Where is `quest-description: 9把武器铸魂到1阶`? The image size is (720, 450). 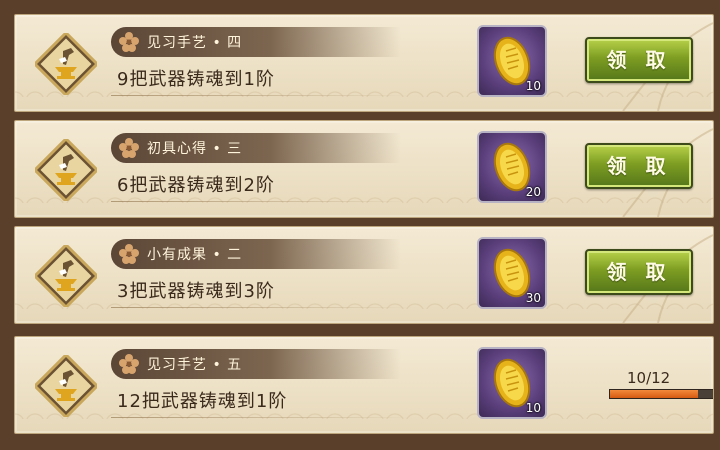
quest-description: 9把武器铸魂到1阶 is located at coordinates (196, 79).